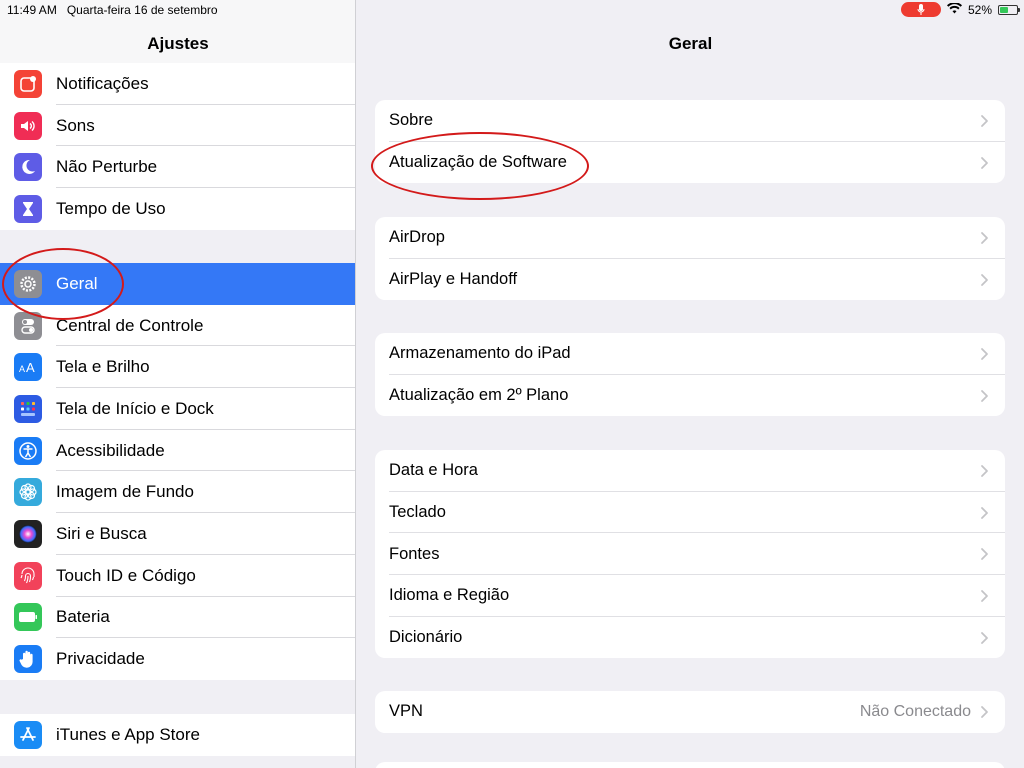  I want to click on settings-row-data-e-hora: Data e Hora, so click(690, 471).